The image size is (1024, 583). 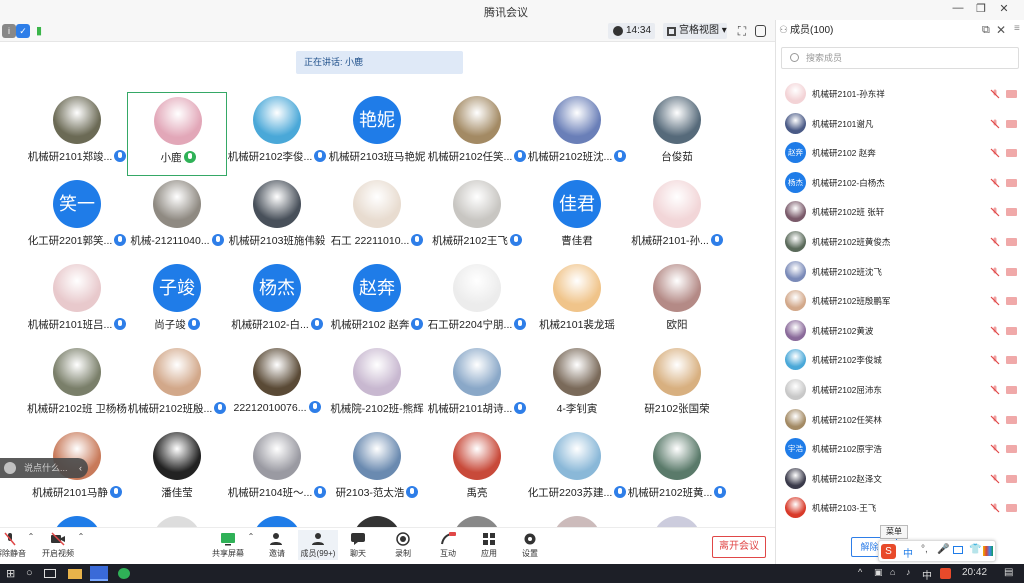 I want to click on ime-keyboard-icon, so click(x=958, y=550).